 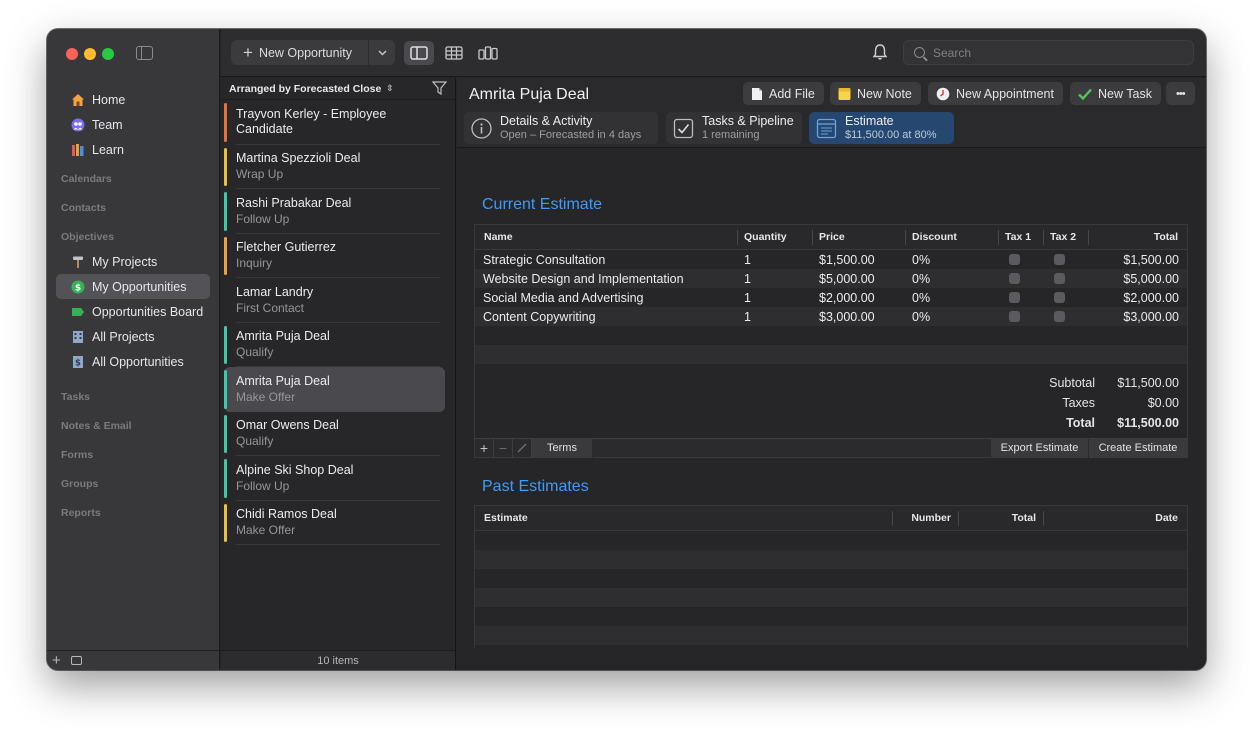 I want to click on section-objectives: Objectives, so click(x=133, y=234).